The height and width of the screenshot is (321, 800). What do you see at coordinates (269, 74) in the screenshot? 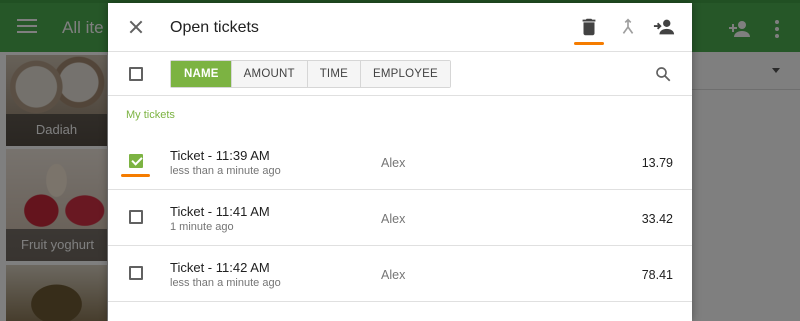
I see `sort-amount-button: AMOUNT` at bounding box center [269, 74].